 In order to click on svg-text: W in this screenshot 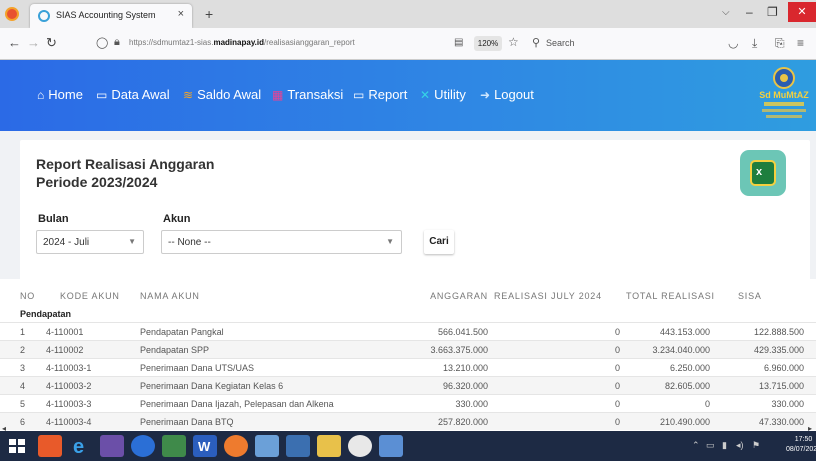, I will do `click(204, 446)`.